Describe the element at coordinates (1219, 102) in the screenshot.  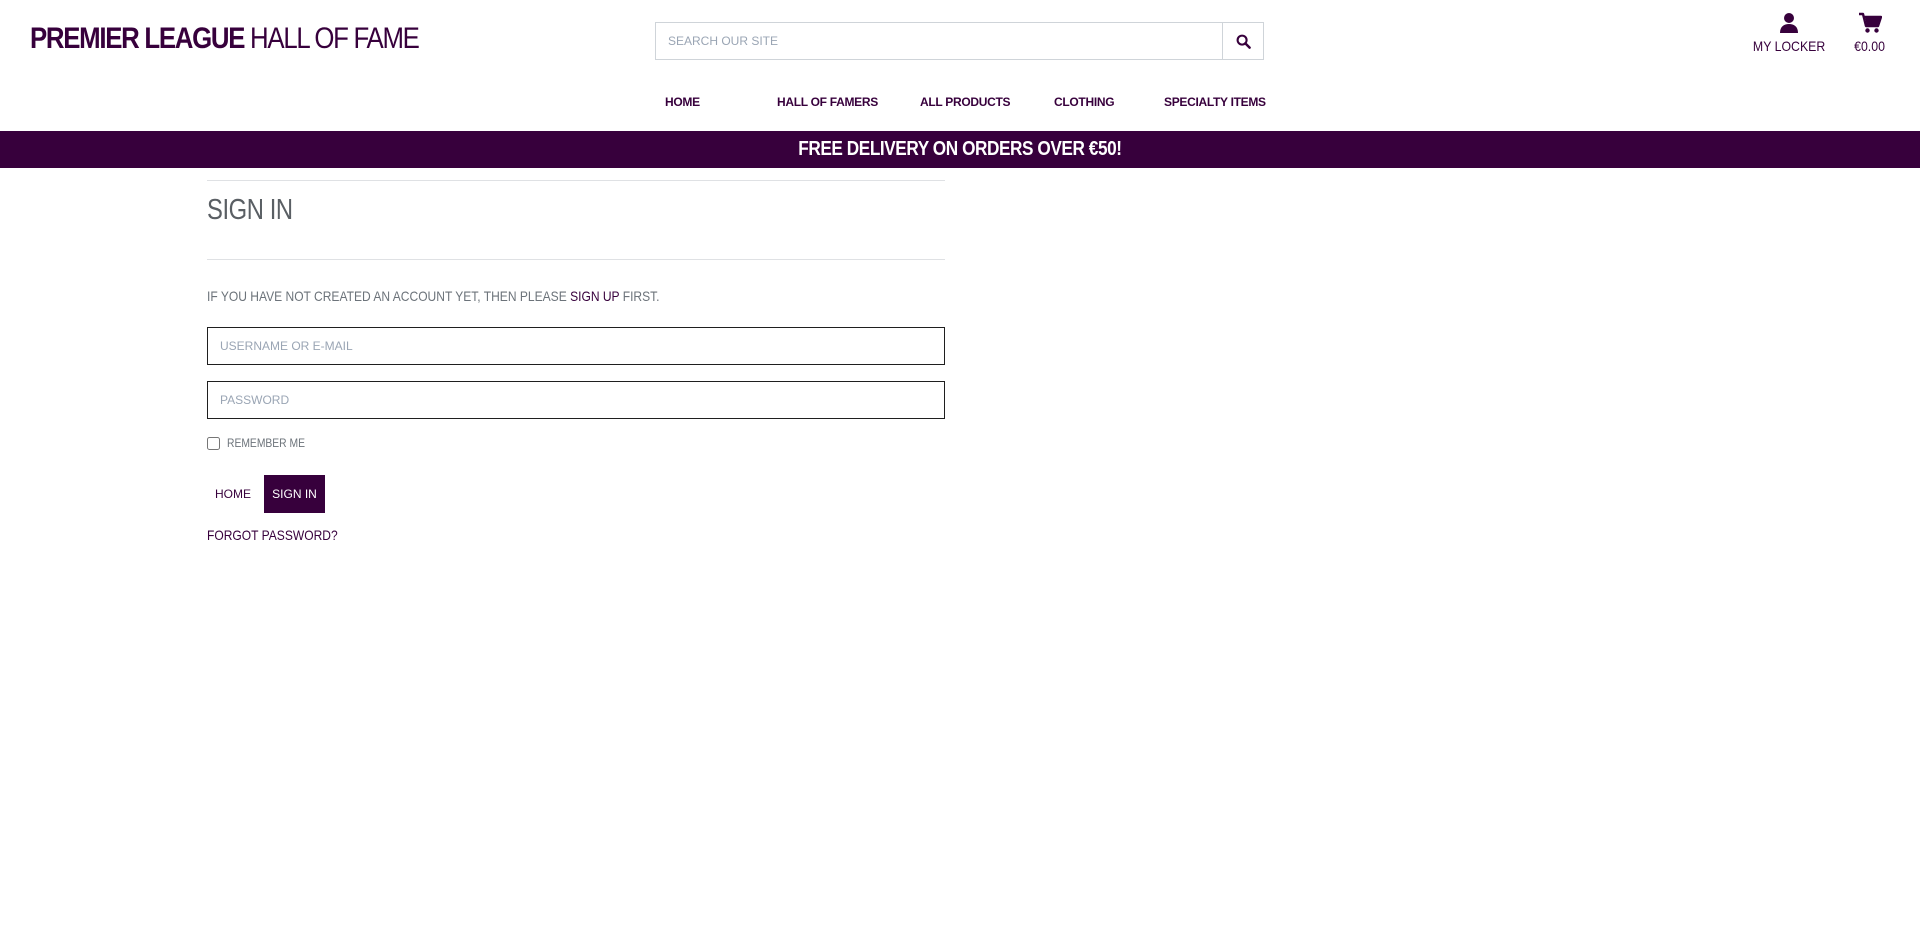
I see `nav-item-specialty-items: Specialty Items` at that location.